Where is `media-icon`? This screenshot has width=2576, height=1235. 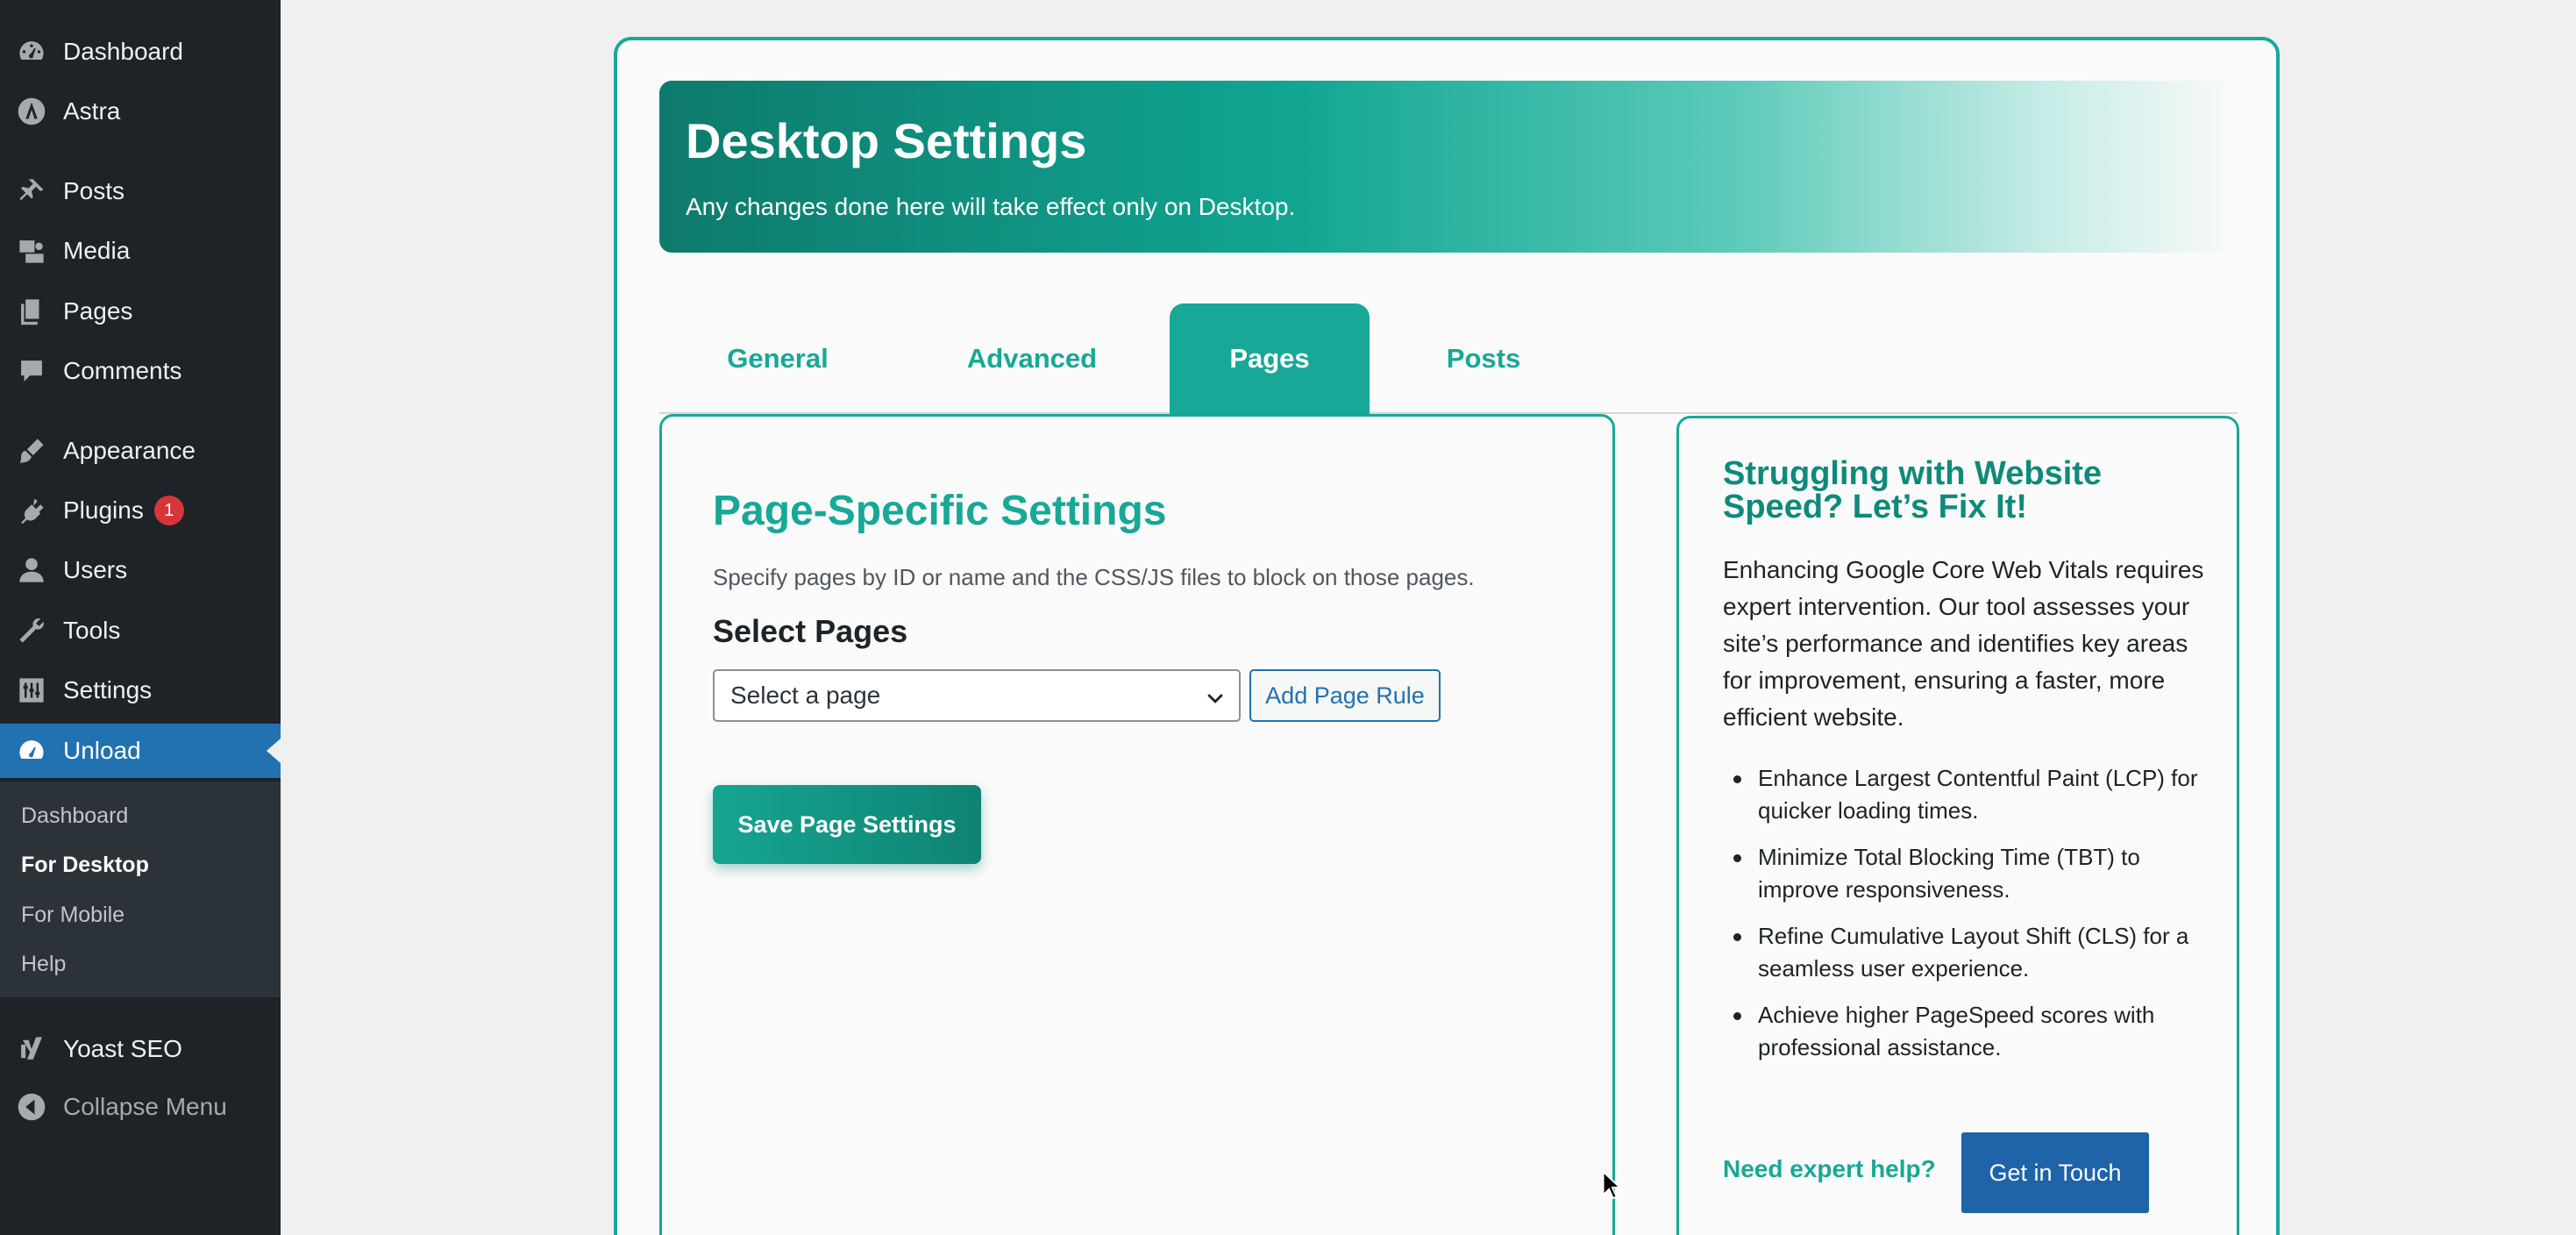 media-icon is located at coordinates (31, 251).